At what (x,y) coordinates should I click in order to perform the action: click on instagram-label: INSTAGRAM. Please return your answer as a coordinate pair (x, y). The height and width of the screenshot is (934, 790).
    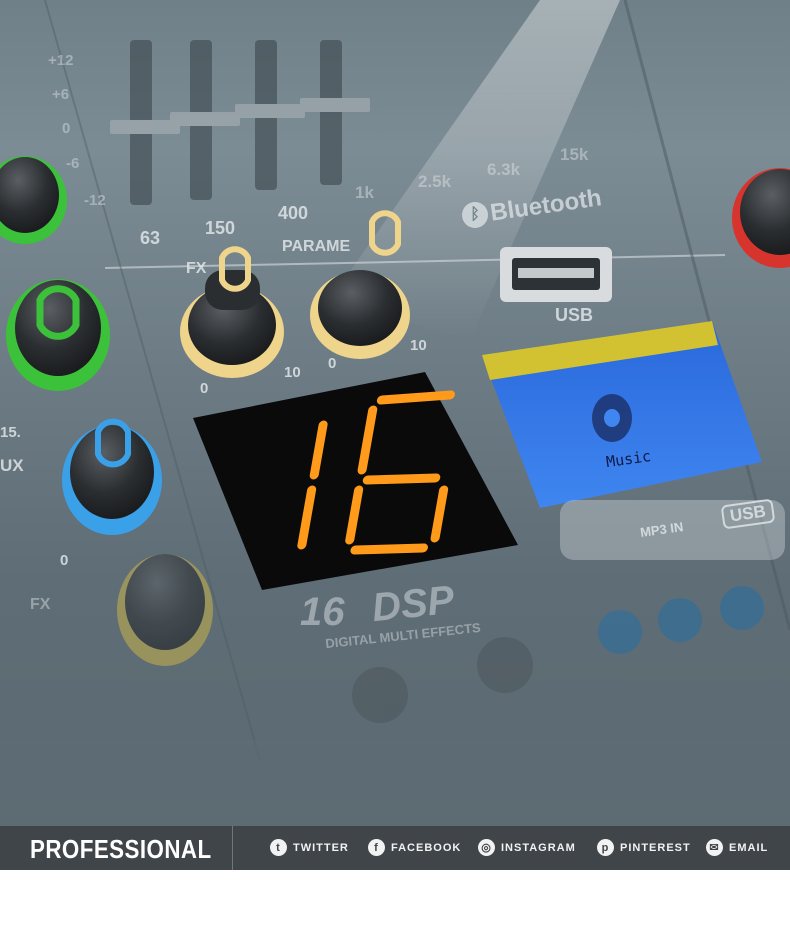
    Looking at the image, I should click on (538, 847).